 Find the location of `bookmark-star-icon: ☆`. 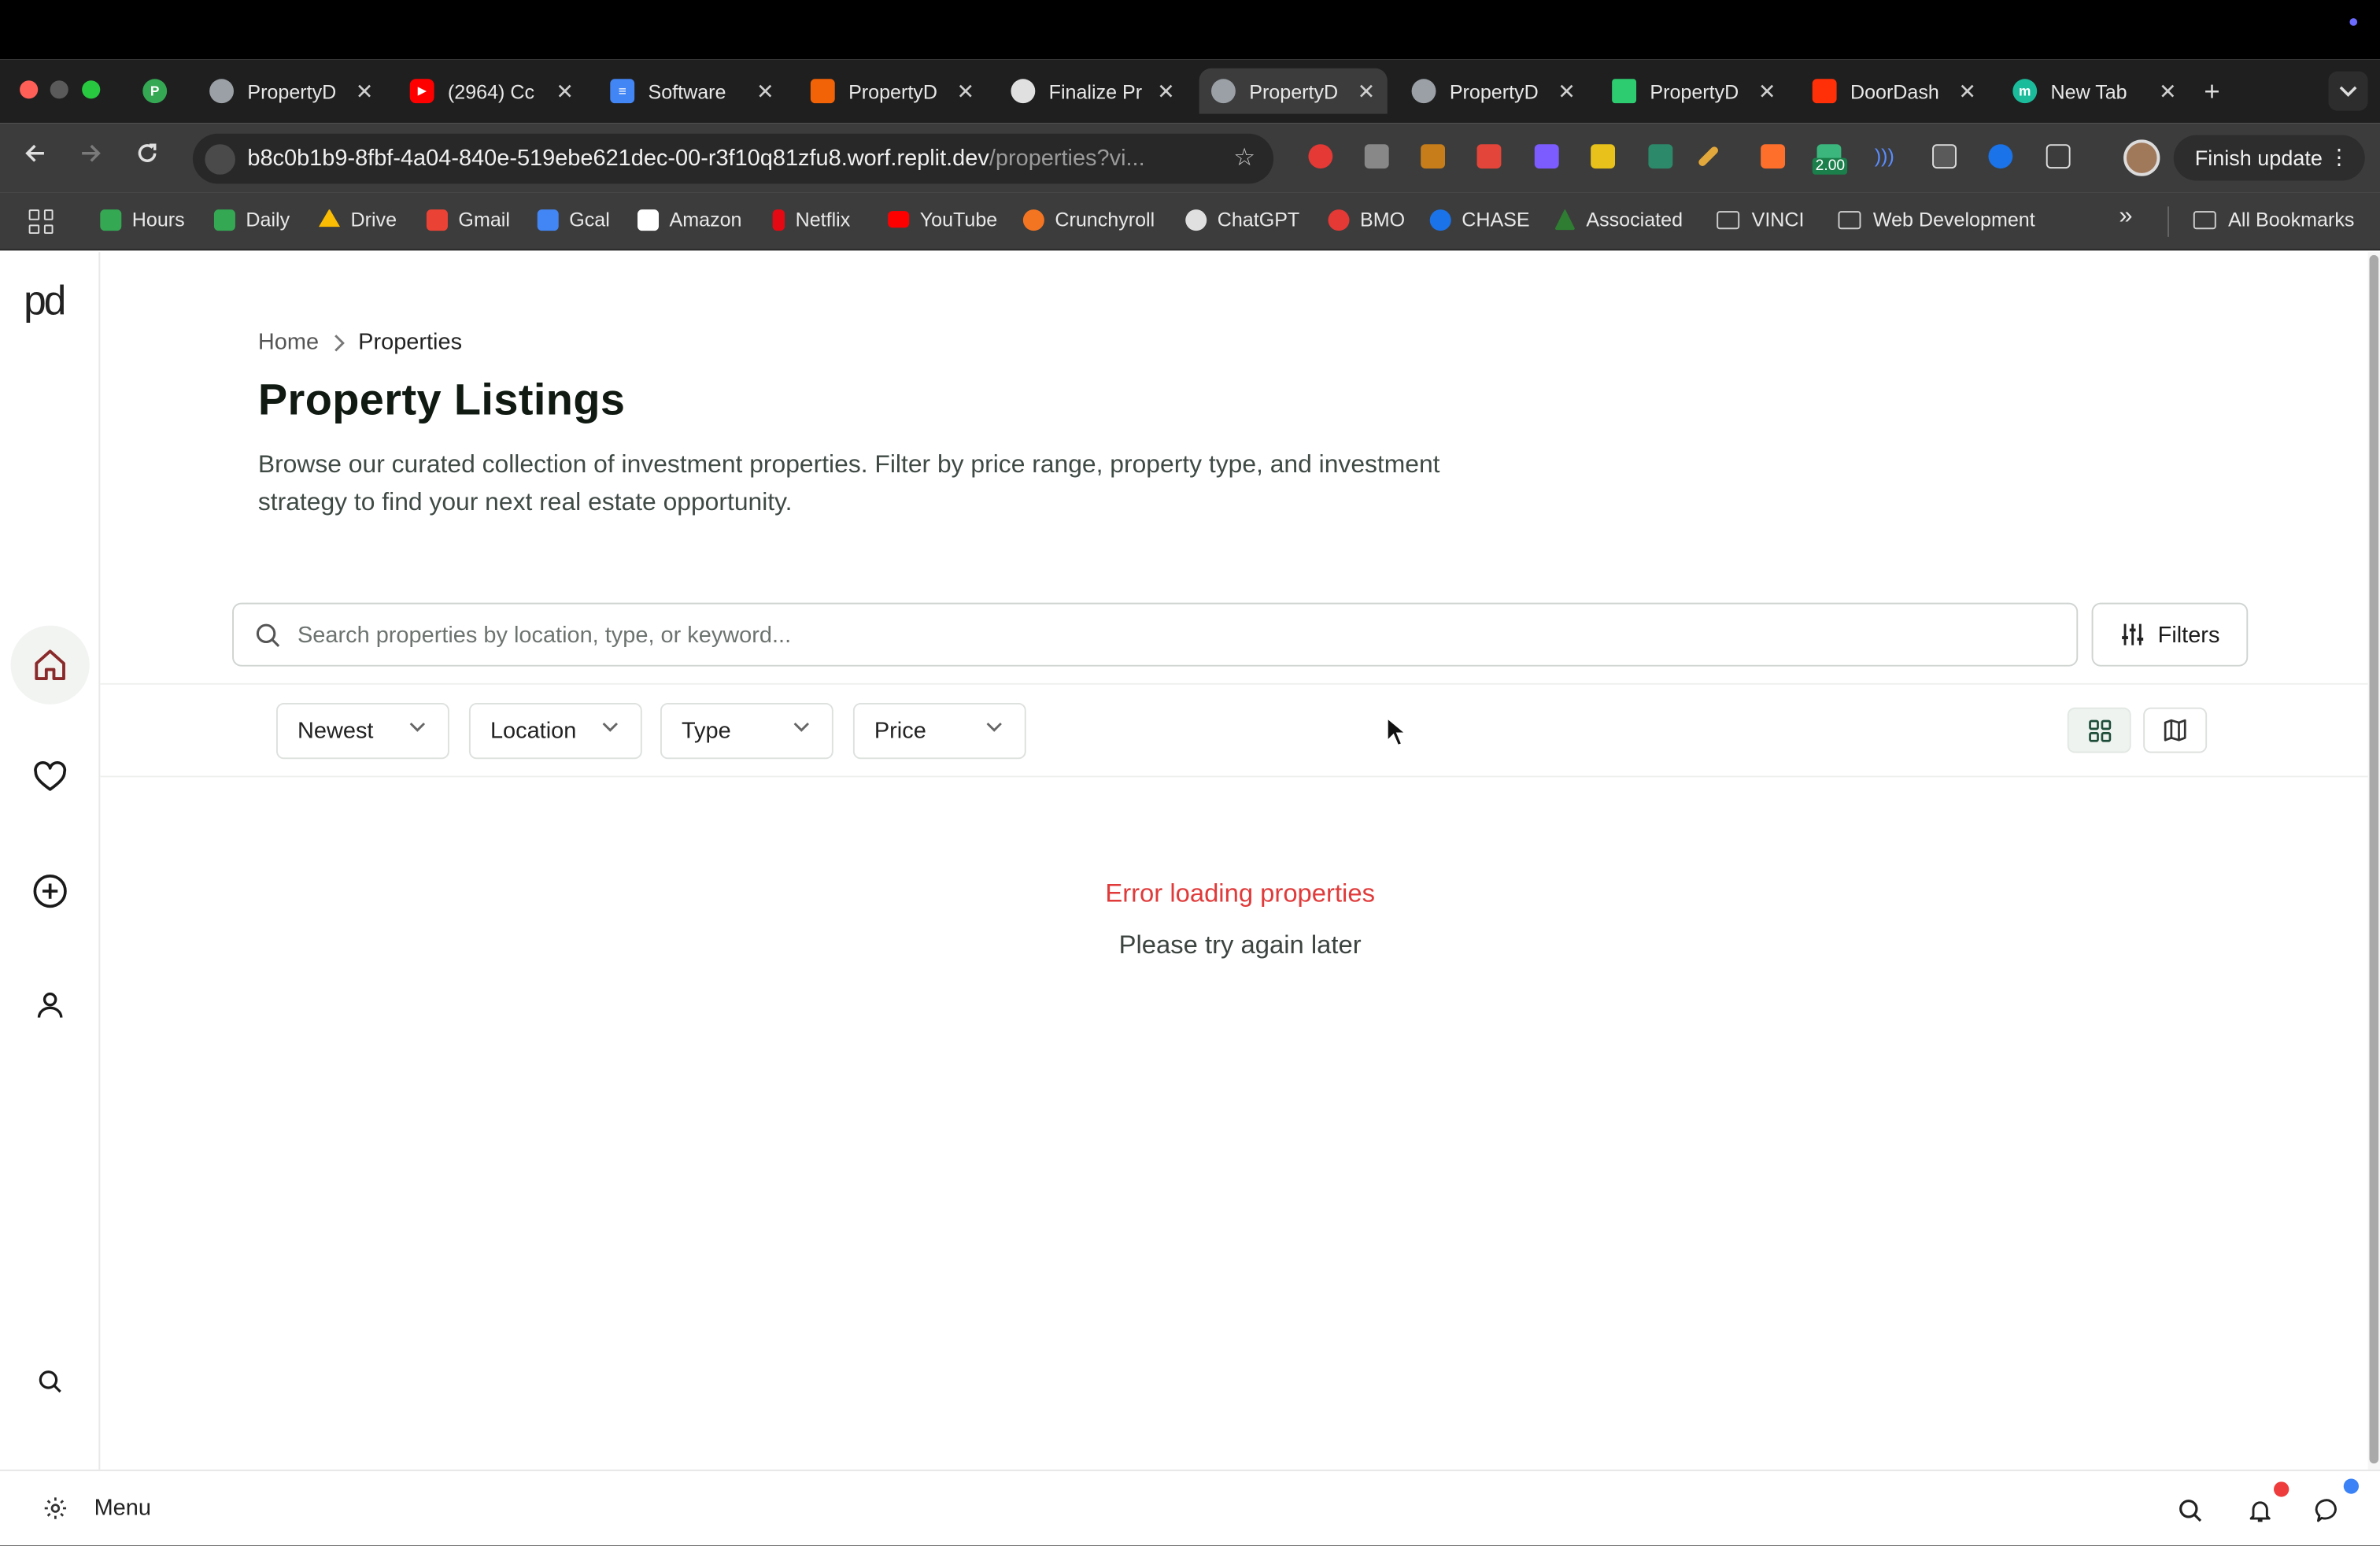

bookmark-star-icon: ☆ is located at coordinates (1244, 157).